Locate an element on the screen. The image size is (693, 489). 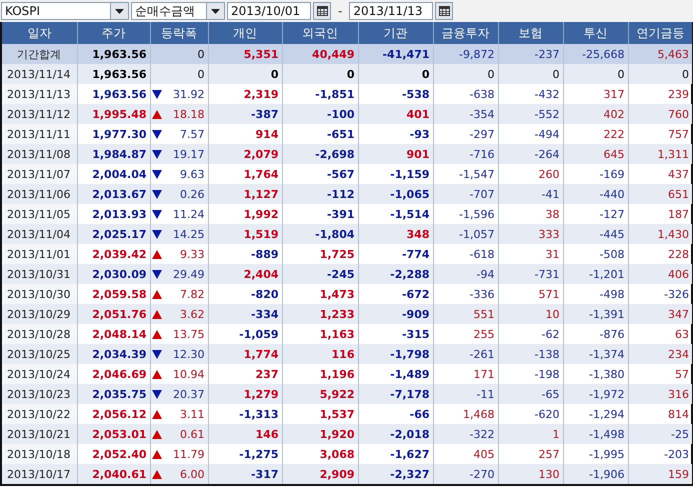
table-cell: -322 is located at coordinates (465, 434).